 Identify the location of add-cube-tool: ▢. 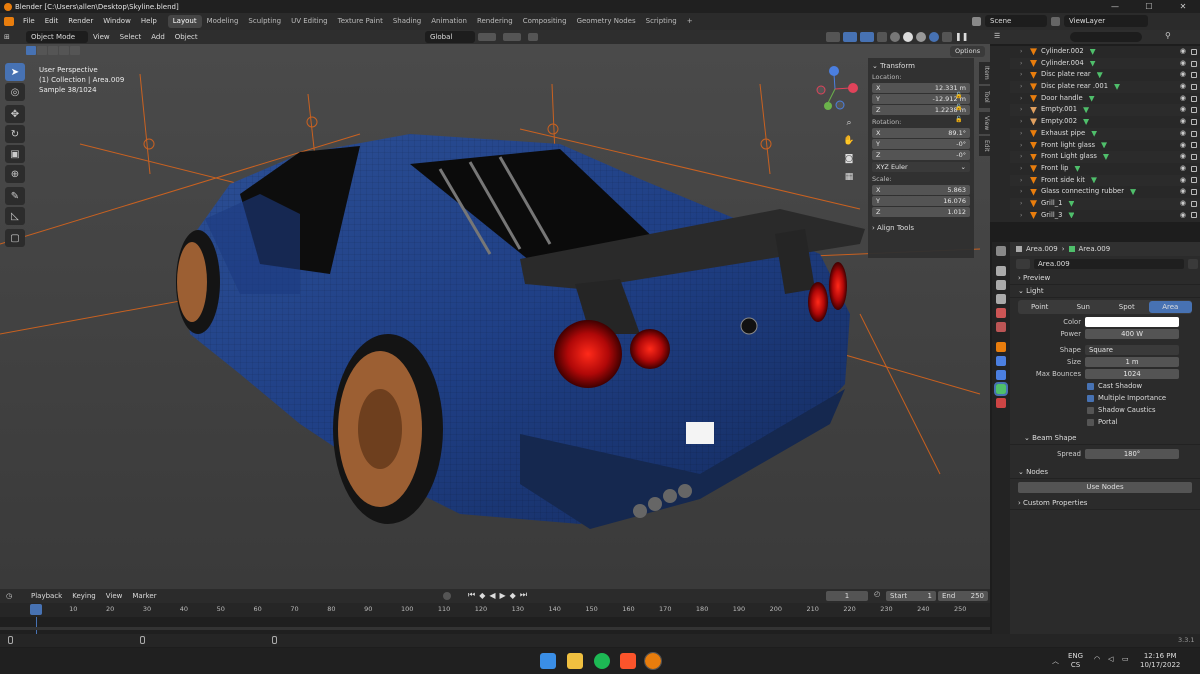
(15, 238).